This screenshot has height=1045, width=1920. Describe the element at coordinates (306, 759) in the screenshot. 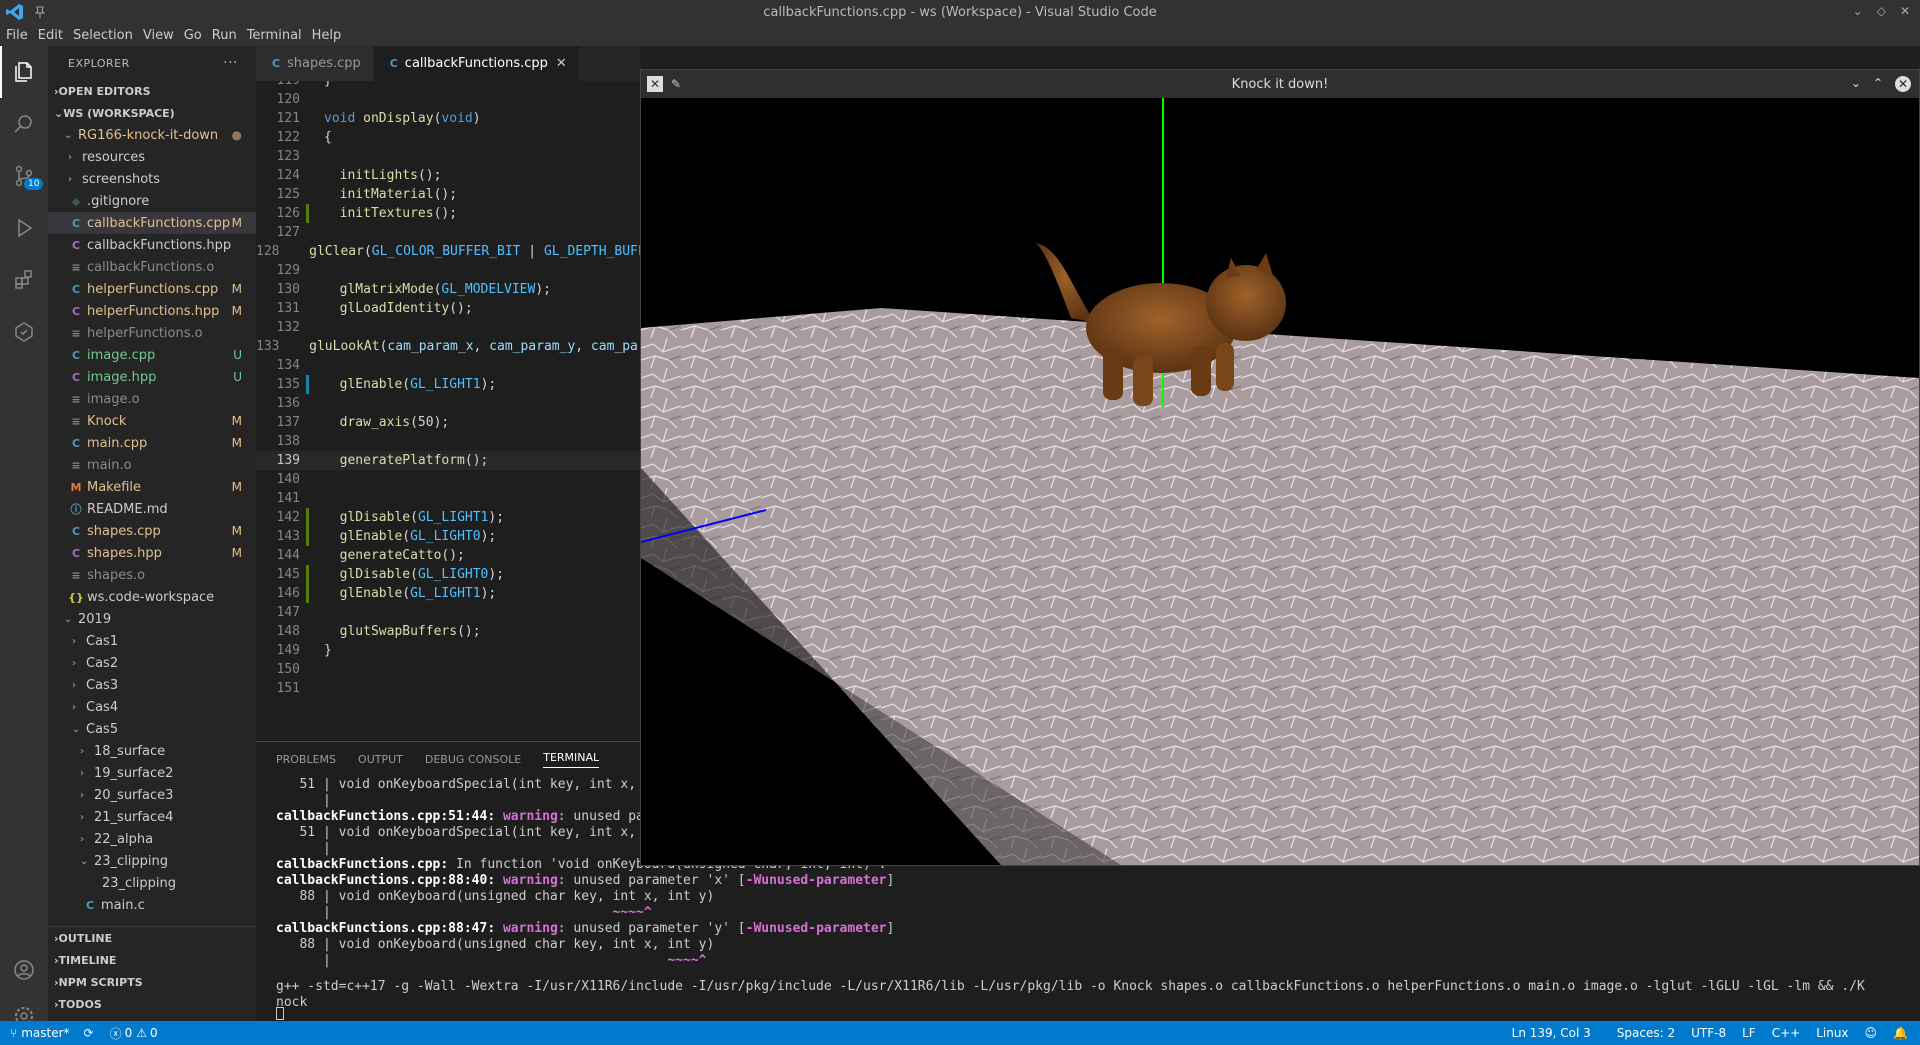

I see `tab-problems: PROBLEMS` at that location.